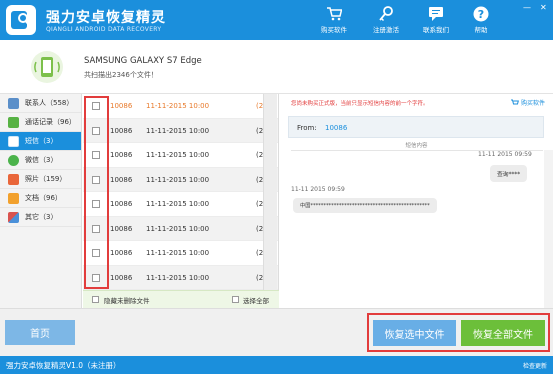 The image size is (553, 374). Describe the element at coordinates (43, 198) in the screenshot. I see `sidebar-item-label: 文档（96）` at that location.